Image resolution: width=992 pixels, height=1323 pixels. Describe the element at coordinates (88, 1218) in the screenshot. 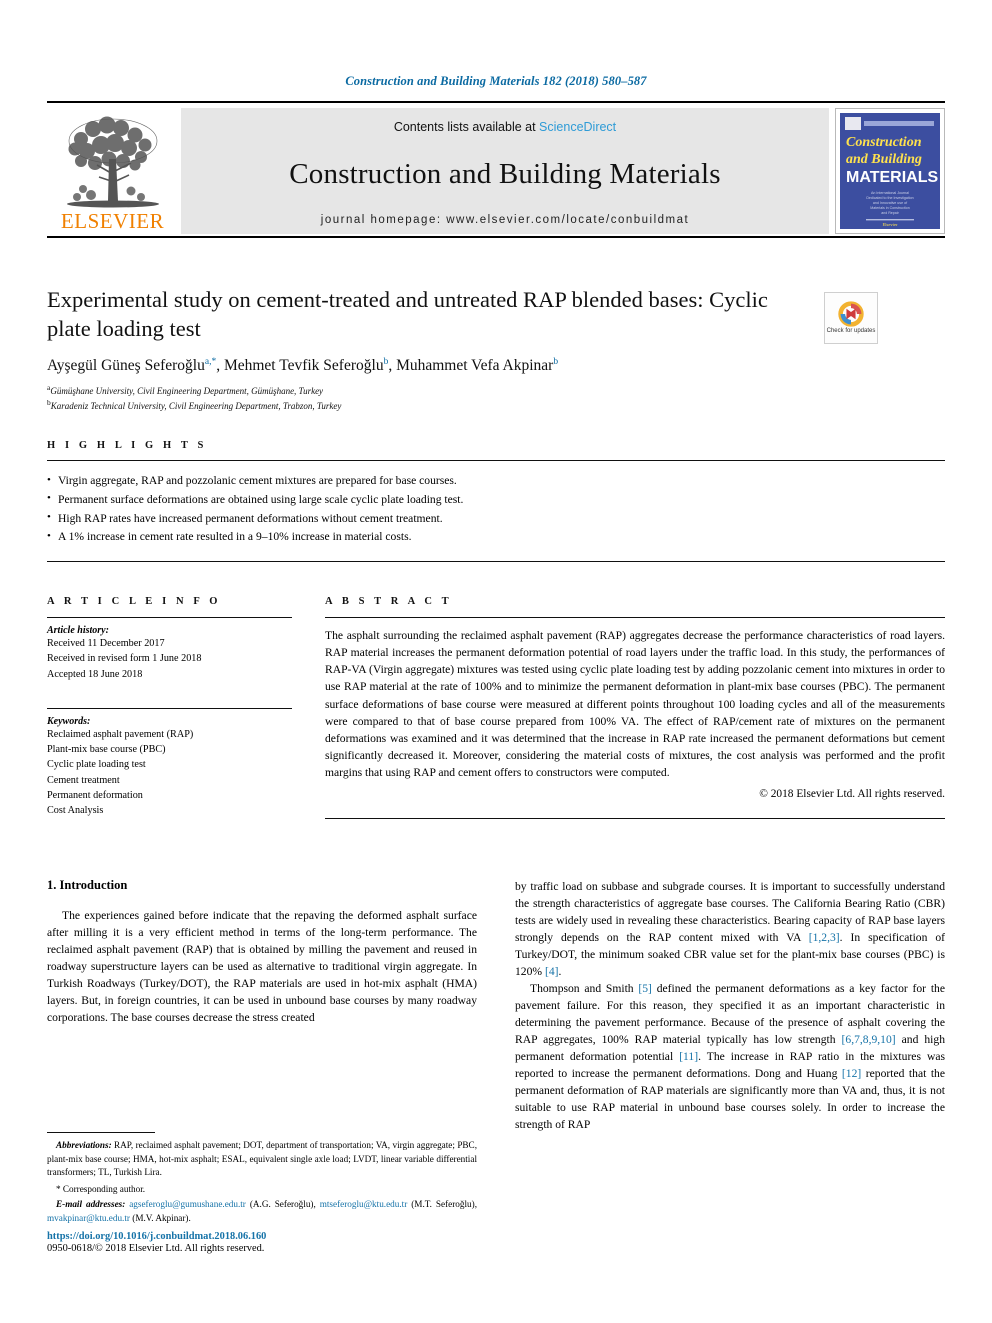

I see `email-link: mvakpinar@ktu.edu.tr` at that location.